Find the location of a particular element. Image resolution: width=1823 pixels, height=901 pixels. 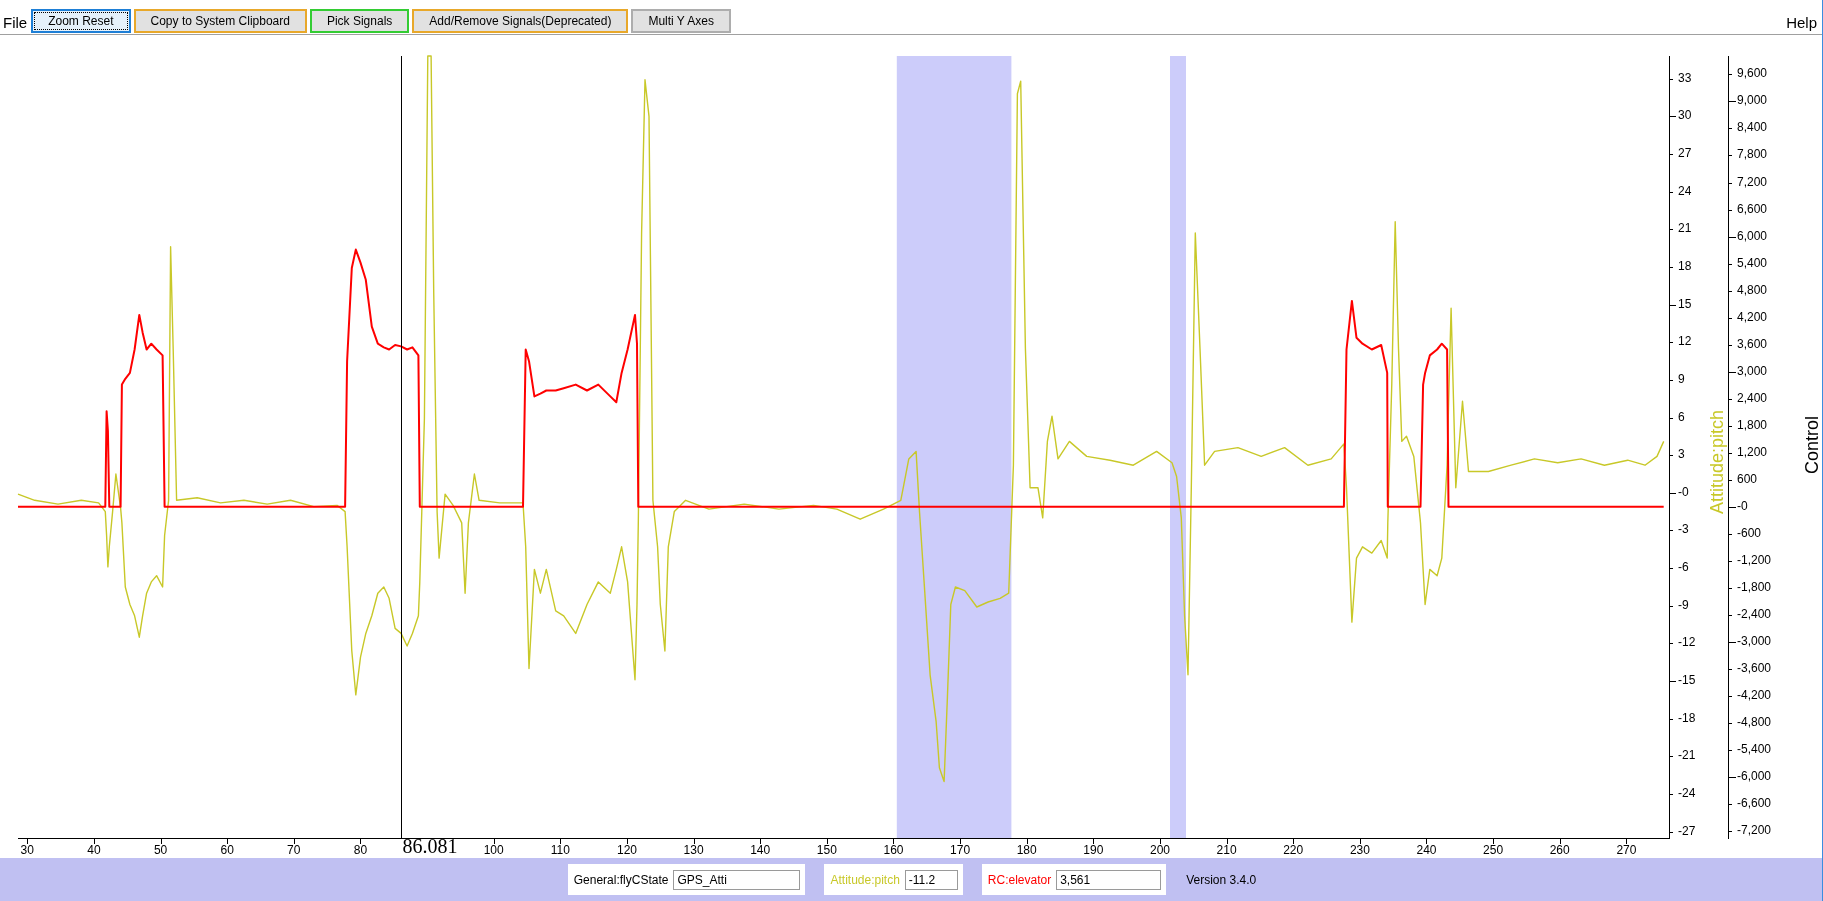

tick-label: 250 is located at coordinates (1493, 850).